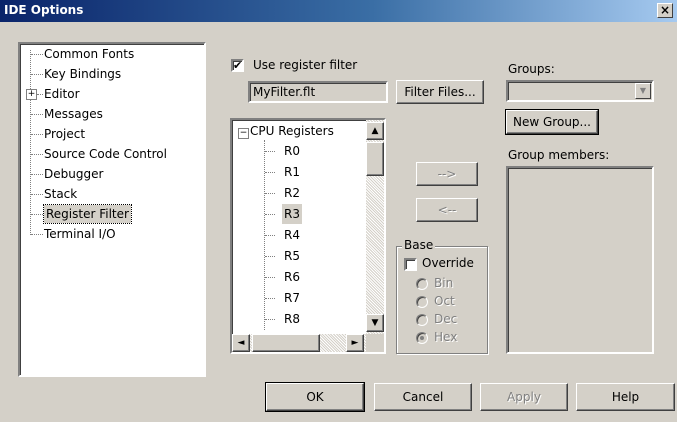  Describe the element at coordinates (625, 397) in the screenshot. I see `help-button: Help` at that location.